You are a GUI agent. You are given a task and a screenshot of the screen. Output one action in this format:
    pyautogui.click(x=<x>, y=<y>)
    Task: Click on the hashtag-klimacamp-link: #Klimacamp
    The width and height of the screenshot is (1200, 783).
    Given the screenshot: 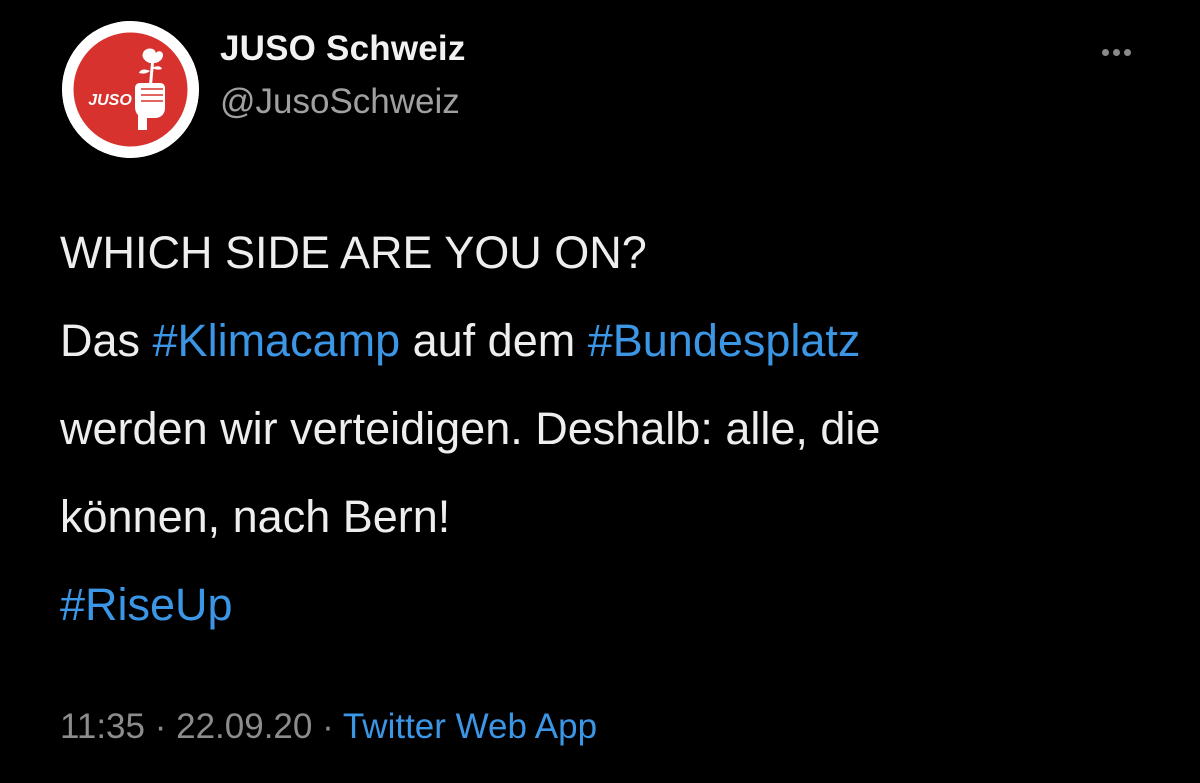 What is the action you would take?
    pyautogui.click(x=277, y=340)
    